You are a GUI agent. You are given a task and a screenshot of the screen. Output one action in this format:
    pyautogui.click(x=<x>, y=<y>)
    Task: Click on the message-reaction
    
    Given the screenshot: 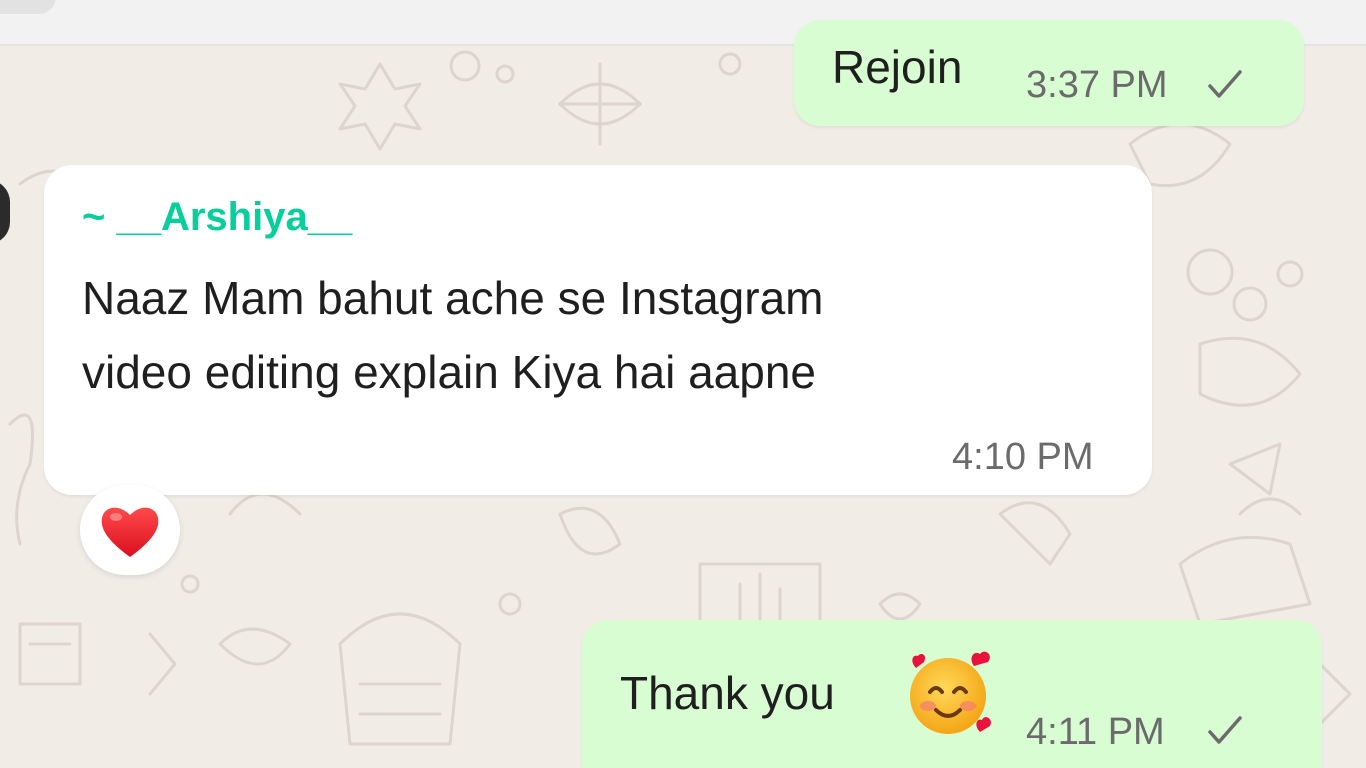 What is the action you would take?
    pyautogui.click(x=130, y=530)
    